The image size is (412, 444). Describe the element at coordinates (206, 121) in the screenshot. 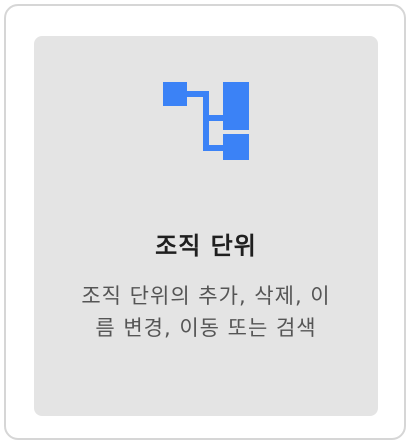

I see `org-unit-icon` at that location.